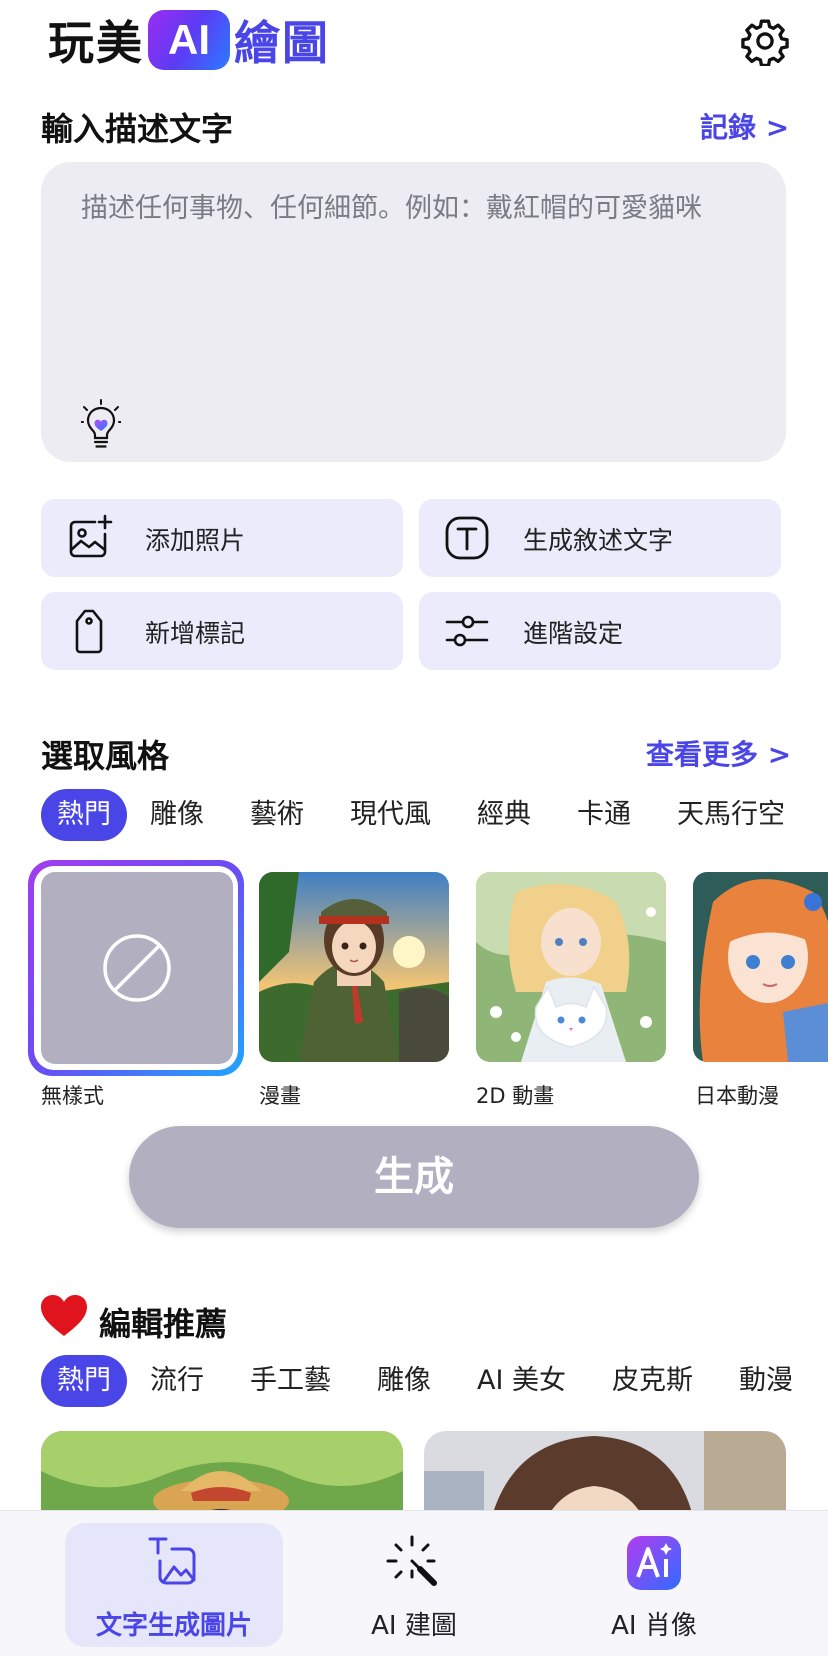 The width and height of the screenshot is (828, 1656). What do you see at coordinates (414, 1626) in the screenshot?
I see `nav-ai-build-label: AI 建圖` at bounding box center [414, 1626].